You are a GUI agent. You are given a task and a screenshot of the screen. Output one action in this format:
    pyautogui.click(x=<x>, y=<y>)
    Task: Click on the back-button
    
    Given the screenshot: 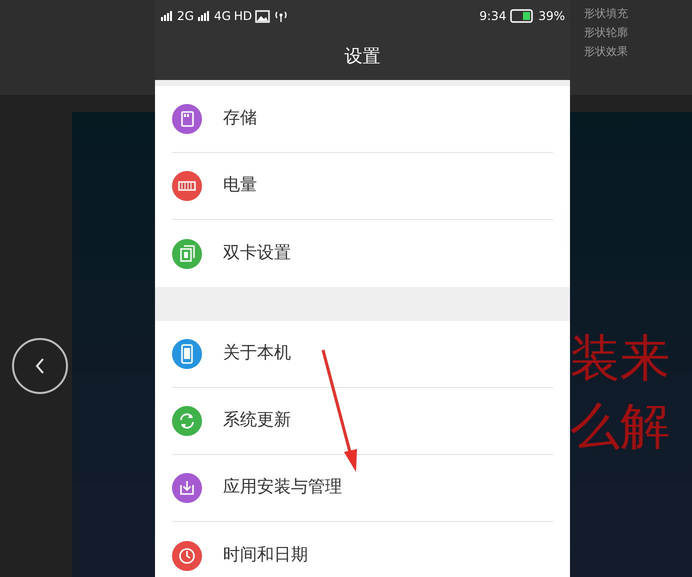 What is the action you would take?
    pyautogui.click(x=40, y=366)
    